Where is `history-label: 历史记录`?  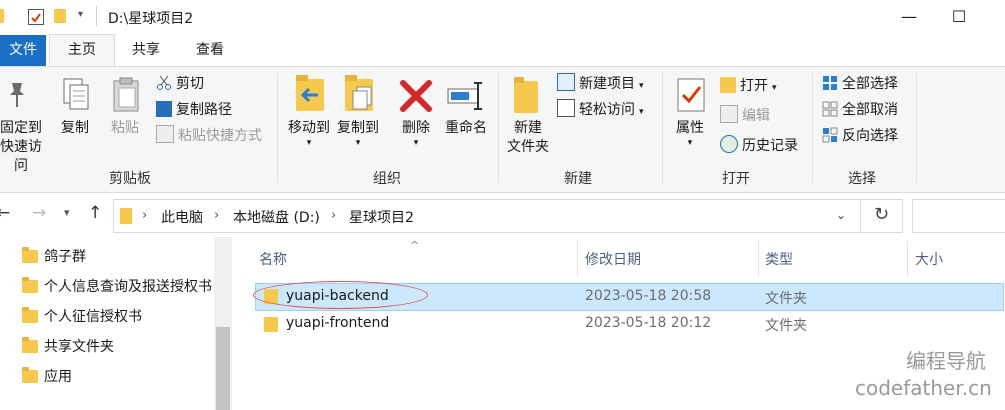 history-label: 历史记录 is located at coordinates (770, 146).